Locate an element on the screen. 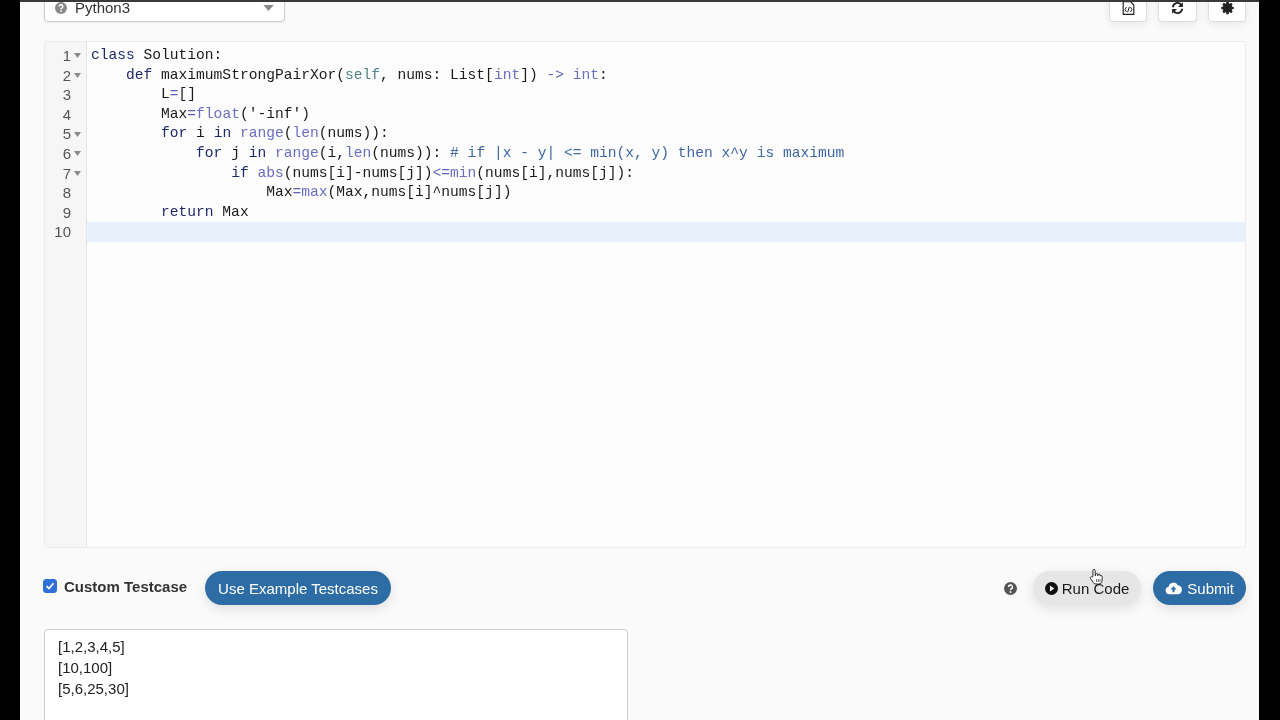  cloud-upload-icon is located at coordinates (1174, 588).